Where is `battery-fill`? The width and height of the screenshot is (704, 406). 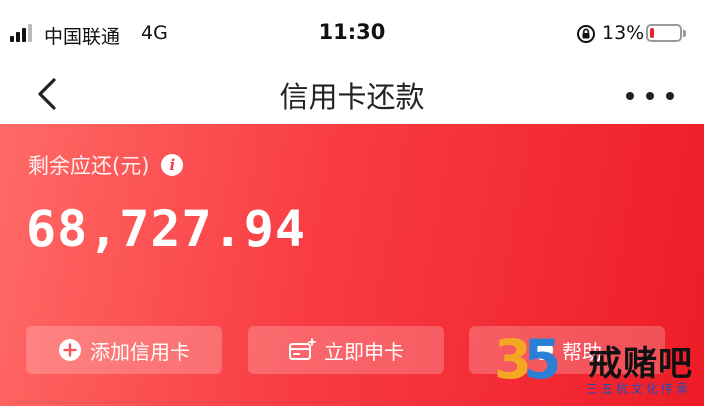
battery-fill is located at coordinates (652, 33).